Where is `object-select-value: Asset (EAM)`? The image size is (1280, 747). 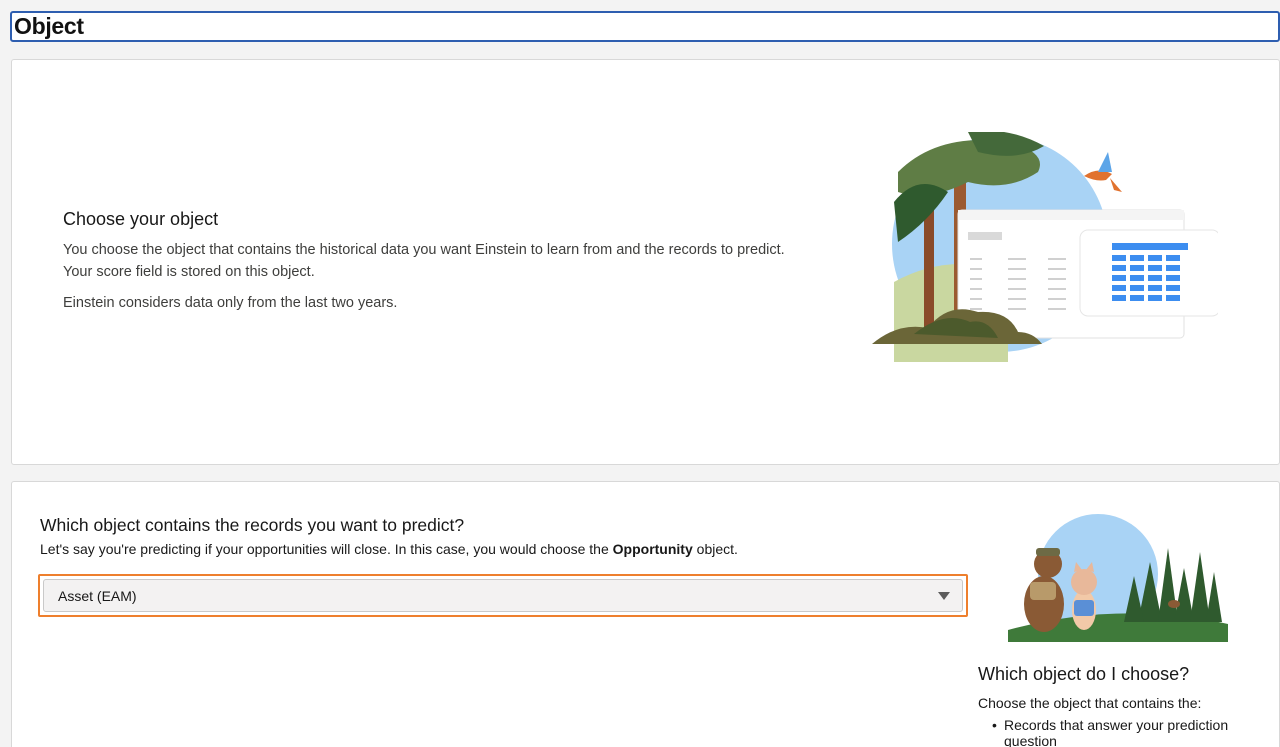 object-select-value: Asset (EAM) is located at coordinates (97, 595).